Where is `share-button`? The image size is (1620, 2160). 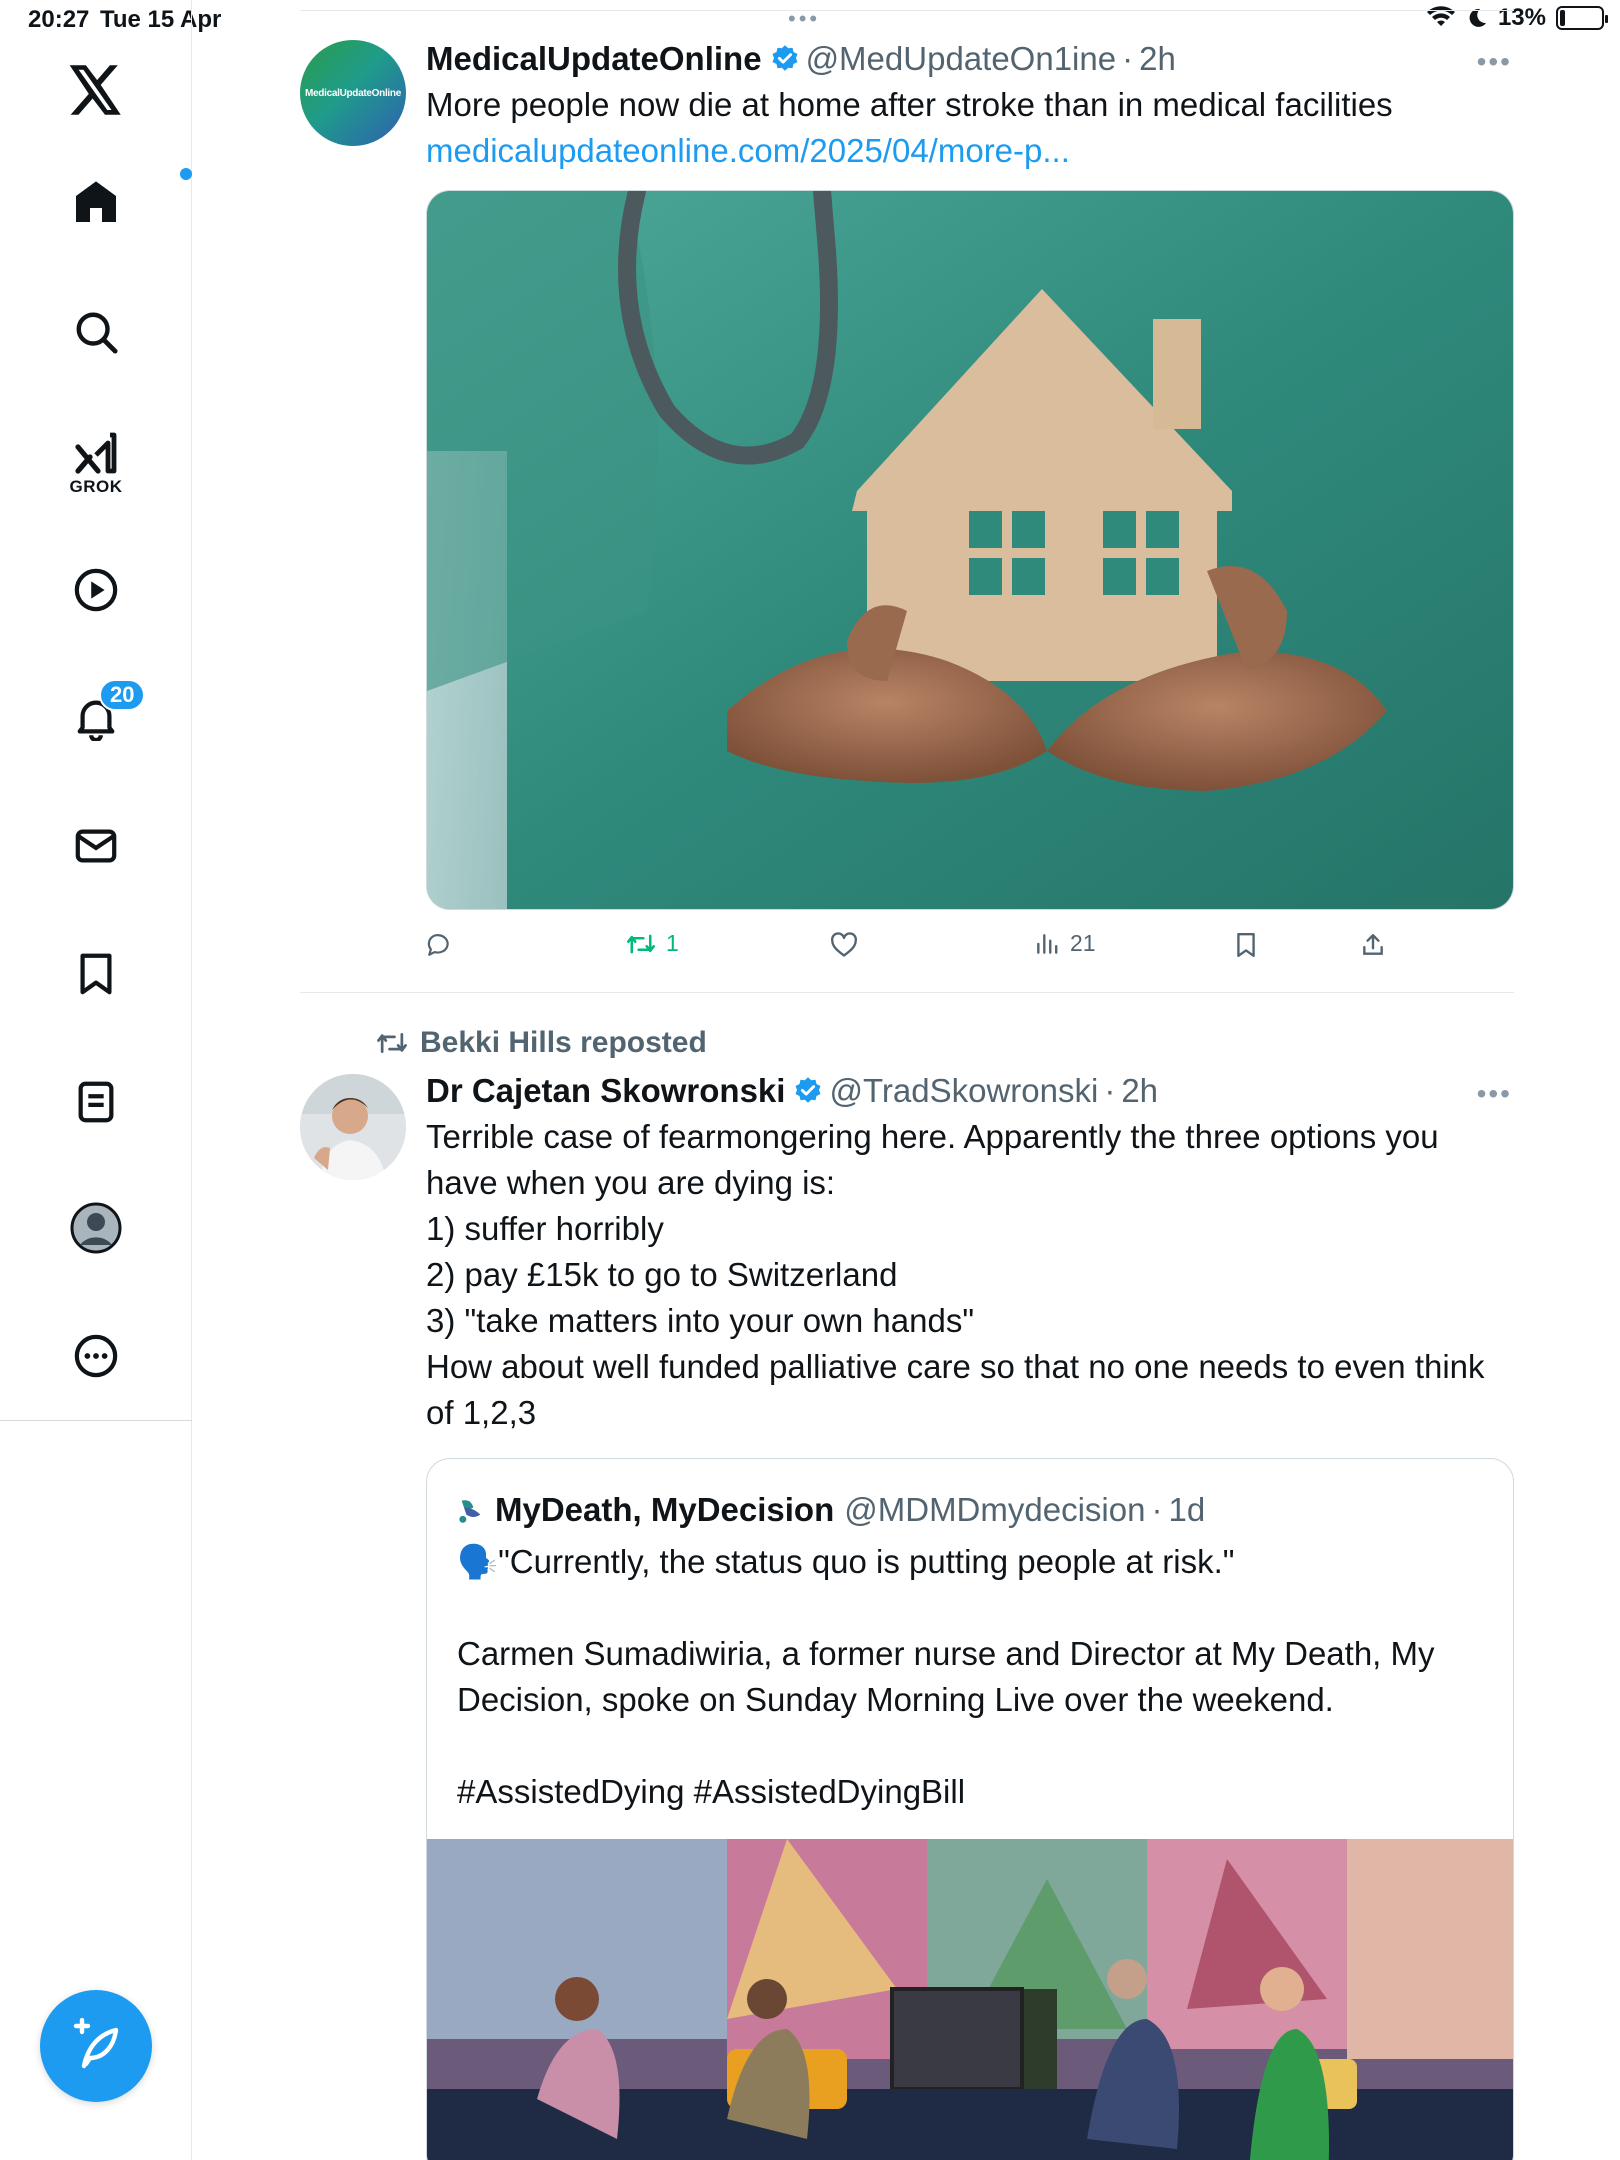 share-button is located at coordinates (1373, 945).